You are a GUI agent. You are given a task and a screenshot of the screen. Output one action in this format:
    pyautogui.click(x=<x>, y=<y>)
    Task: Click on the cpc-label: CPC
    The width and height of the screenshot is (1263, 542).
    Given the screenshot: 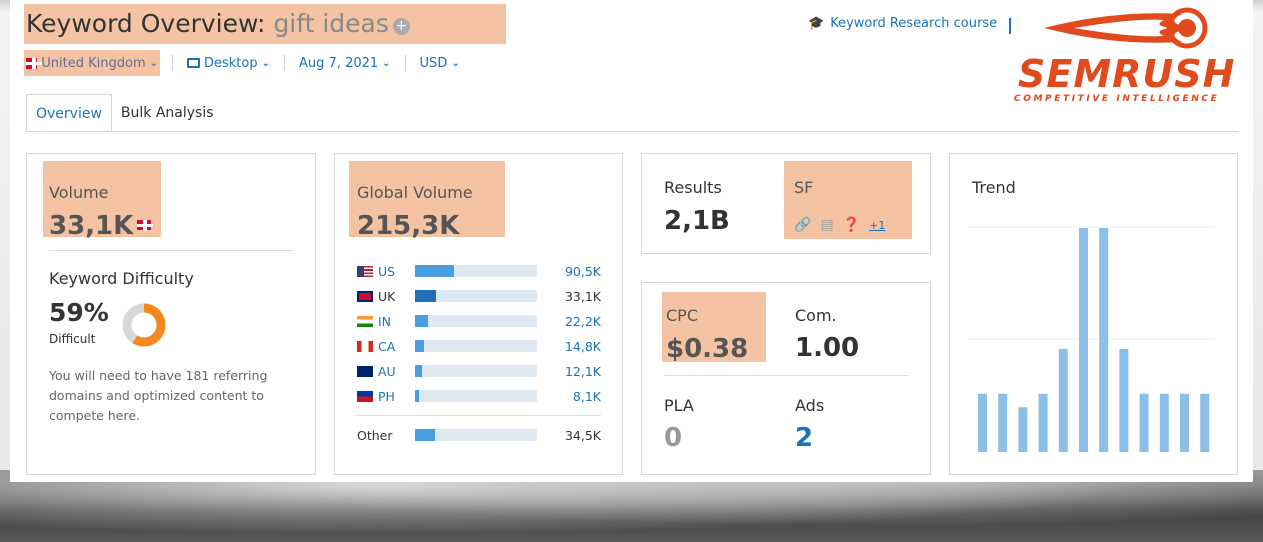 What is the action you would take?
    pyautogui.click(x=682, y=315)
    